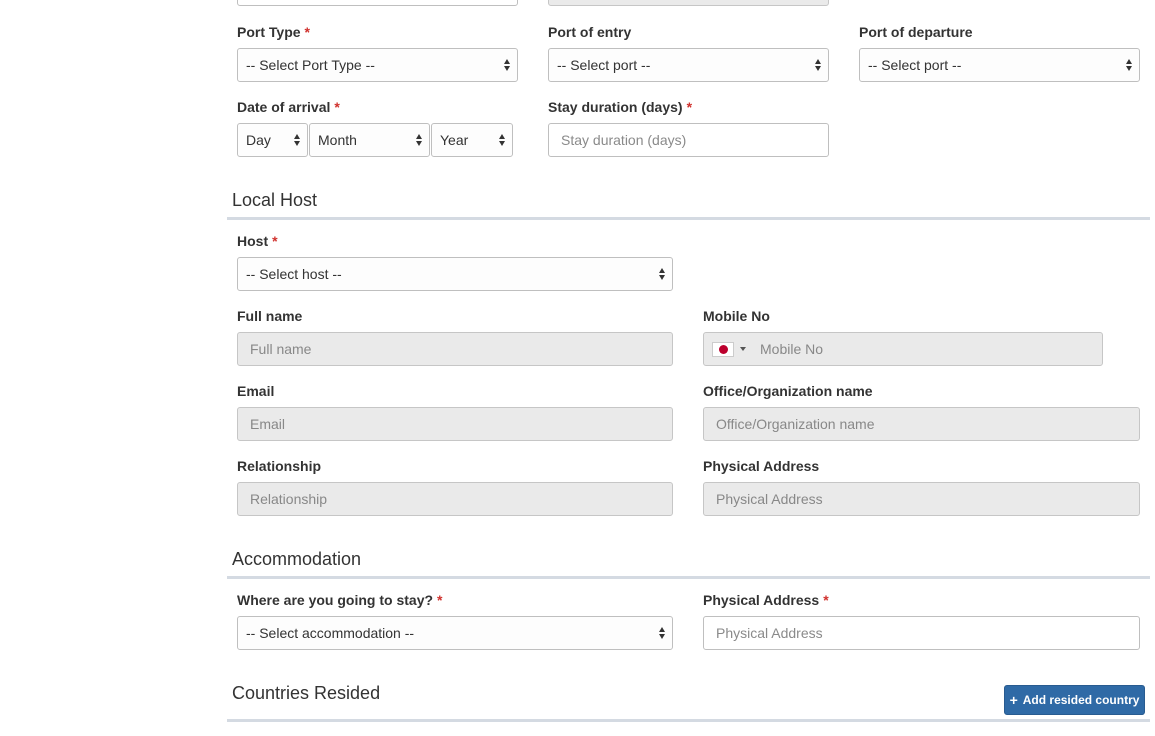 This screenshot has height=736, width=1155. What do you see at coordinates (916, 32) in the screenshot?
I see `port-of-departure-label: Port of departure` at bounding box center [916, 32].